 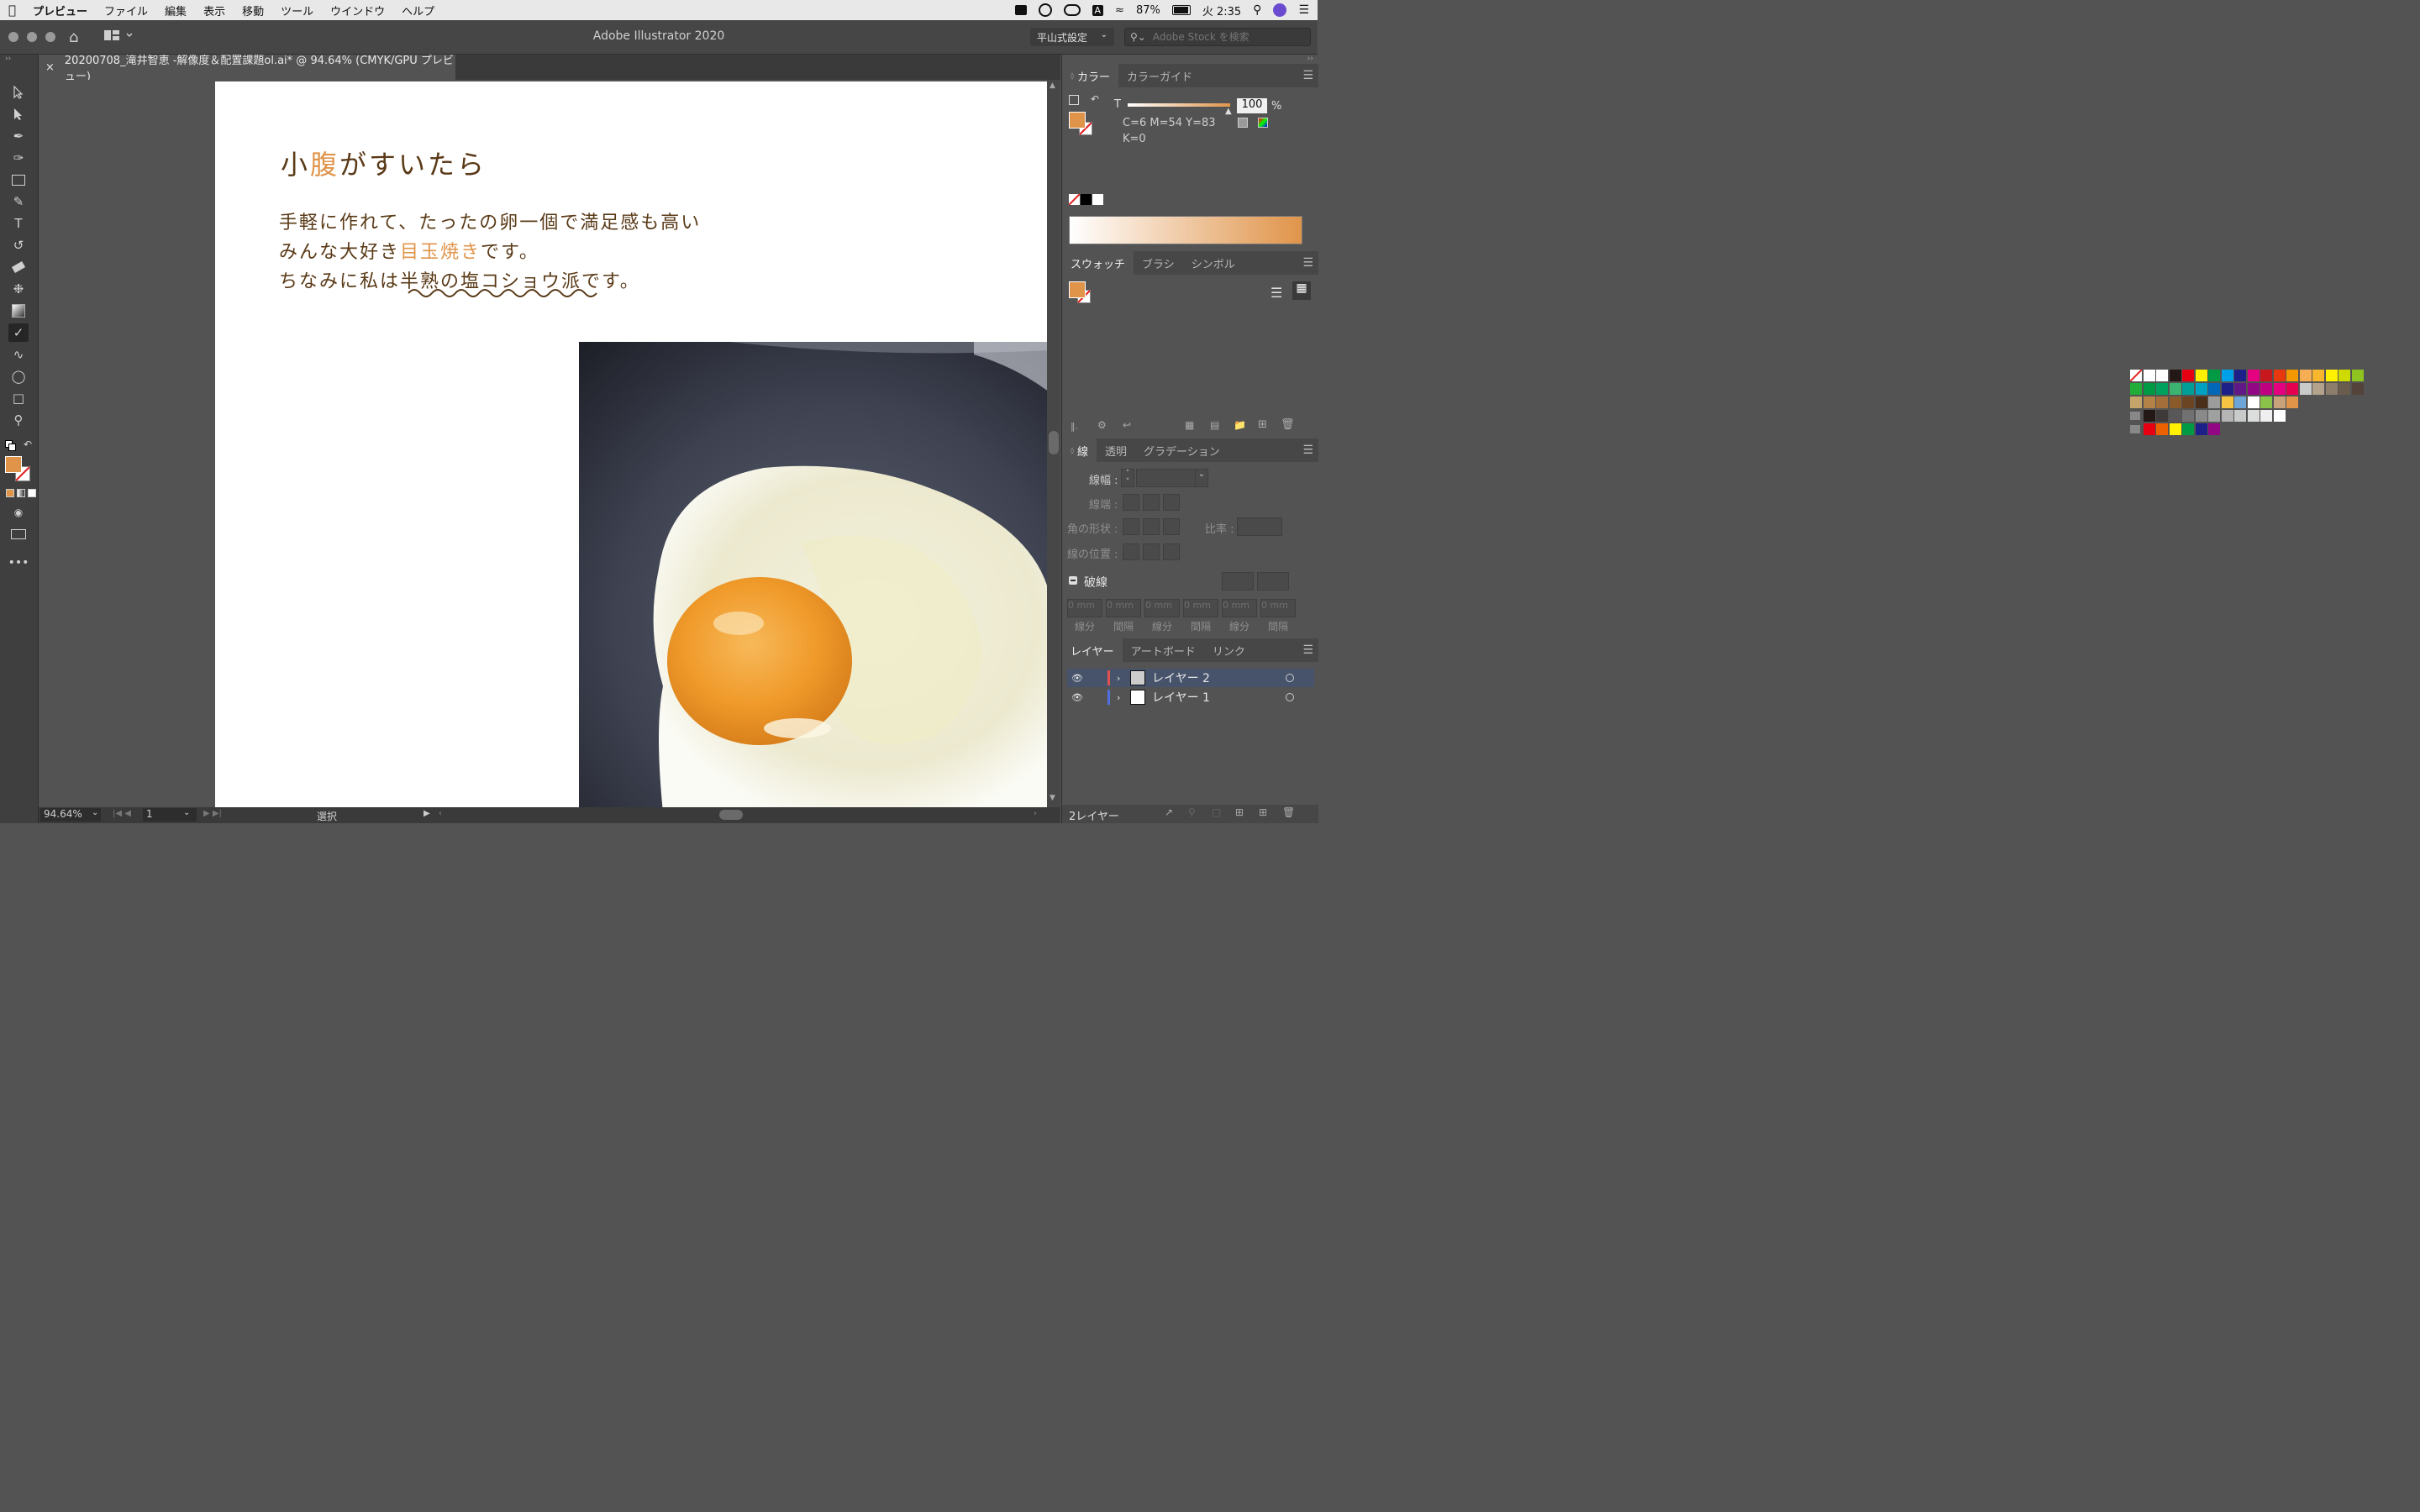 I want to click on screen-mode-icon, so click(x=18, y=534).